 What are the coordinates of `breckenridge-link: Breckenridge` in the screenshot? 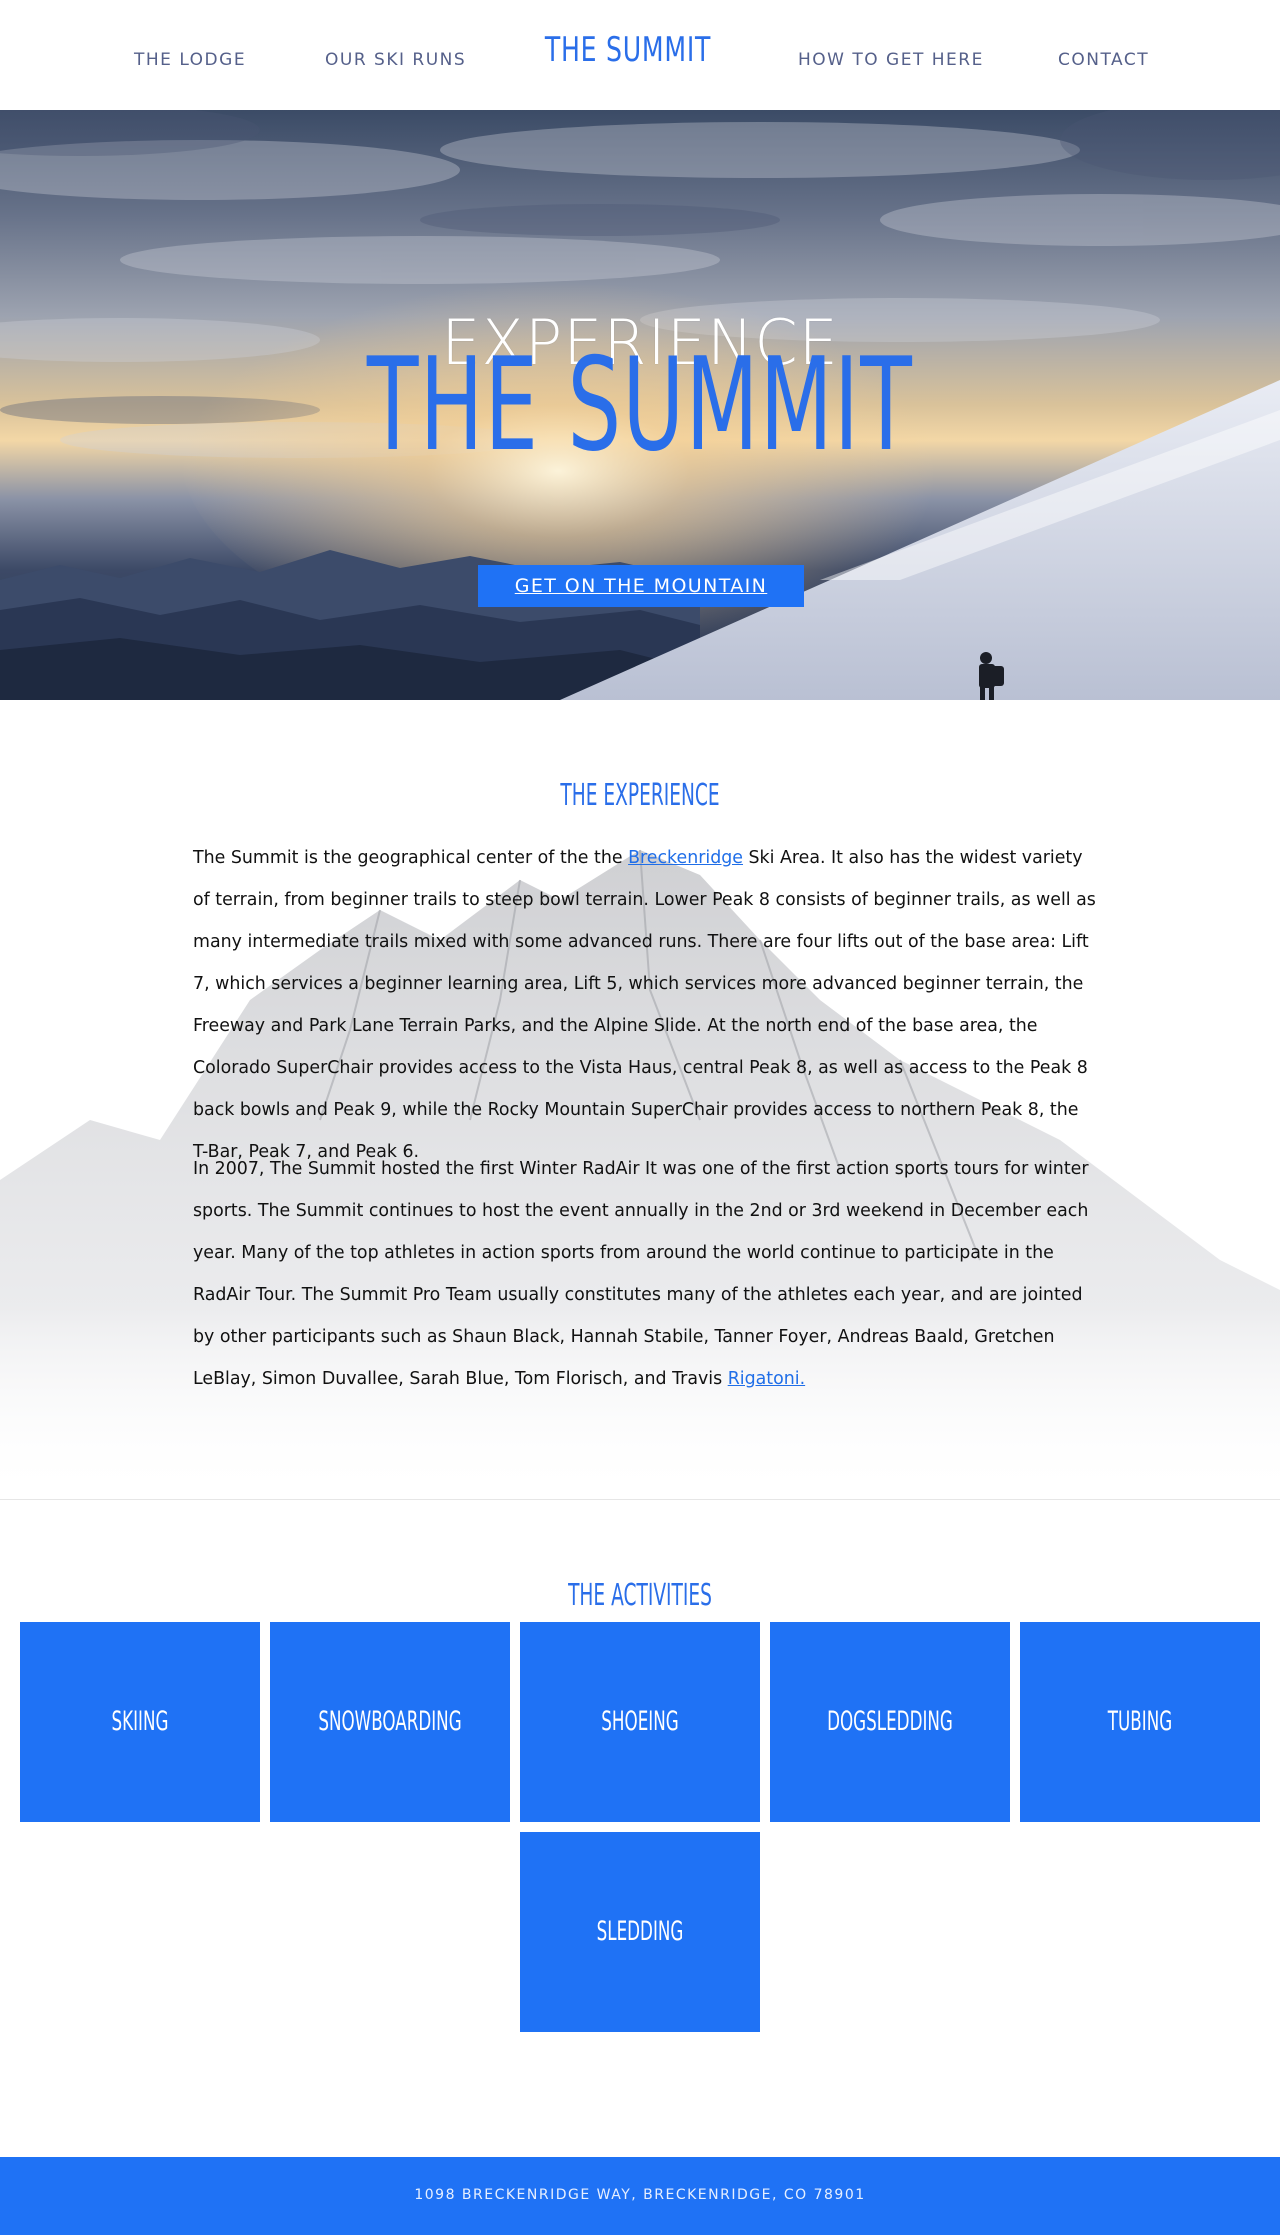 It's located at (685, 858).